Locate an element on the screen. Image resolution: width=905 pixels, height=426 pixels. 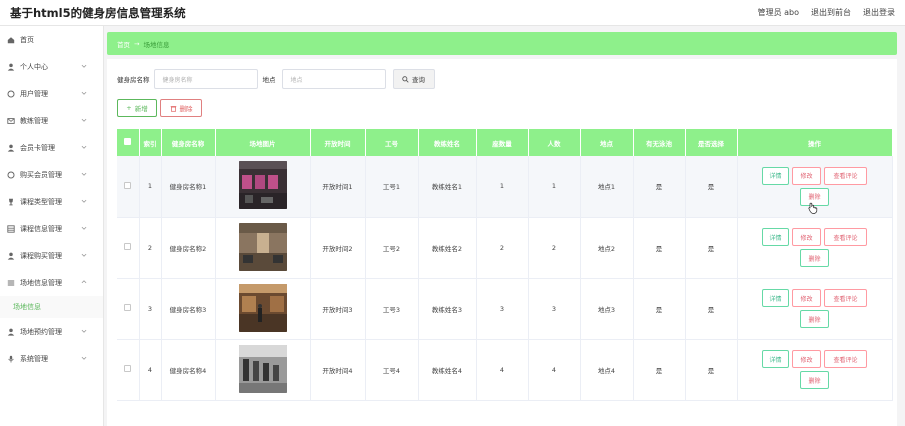
sidebar-item-9: 场地信息管理 is located at coordinates (51, 282).